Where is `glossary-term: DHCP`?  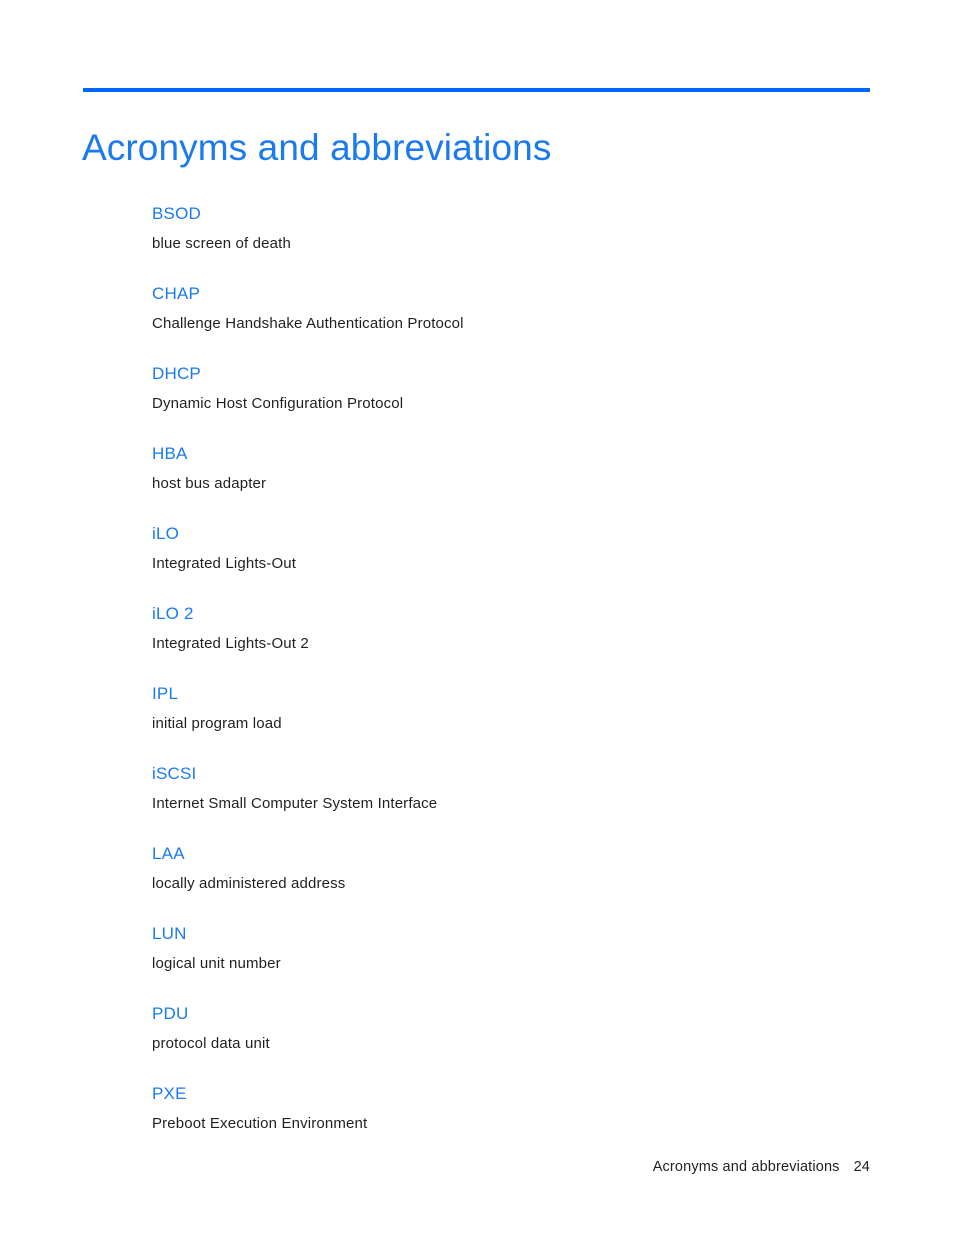
glossary-term: DHCP is located at coordinates (176, 373).